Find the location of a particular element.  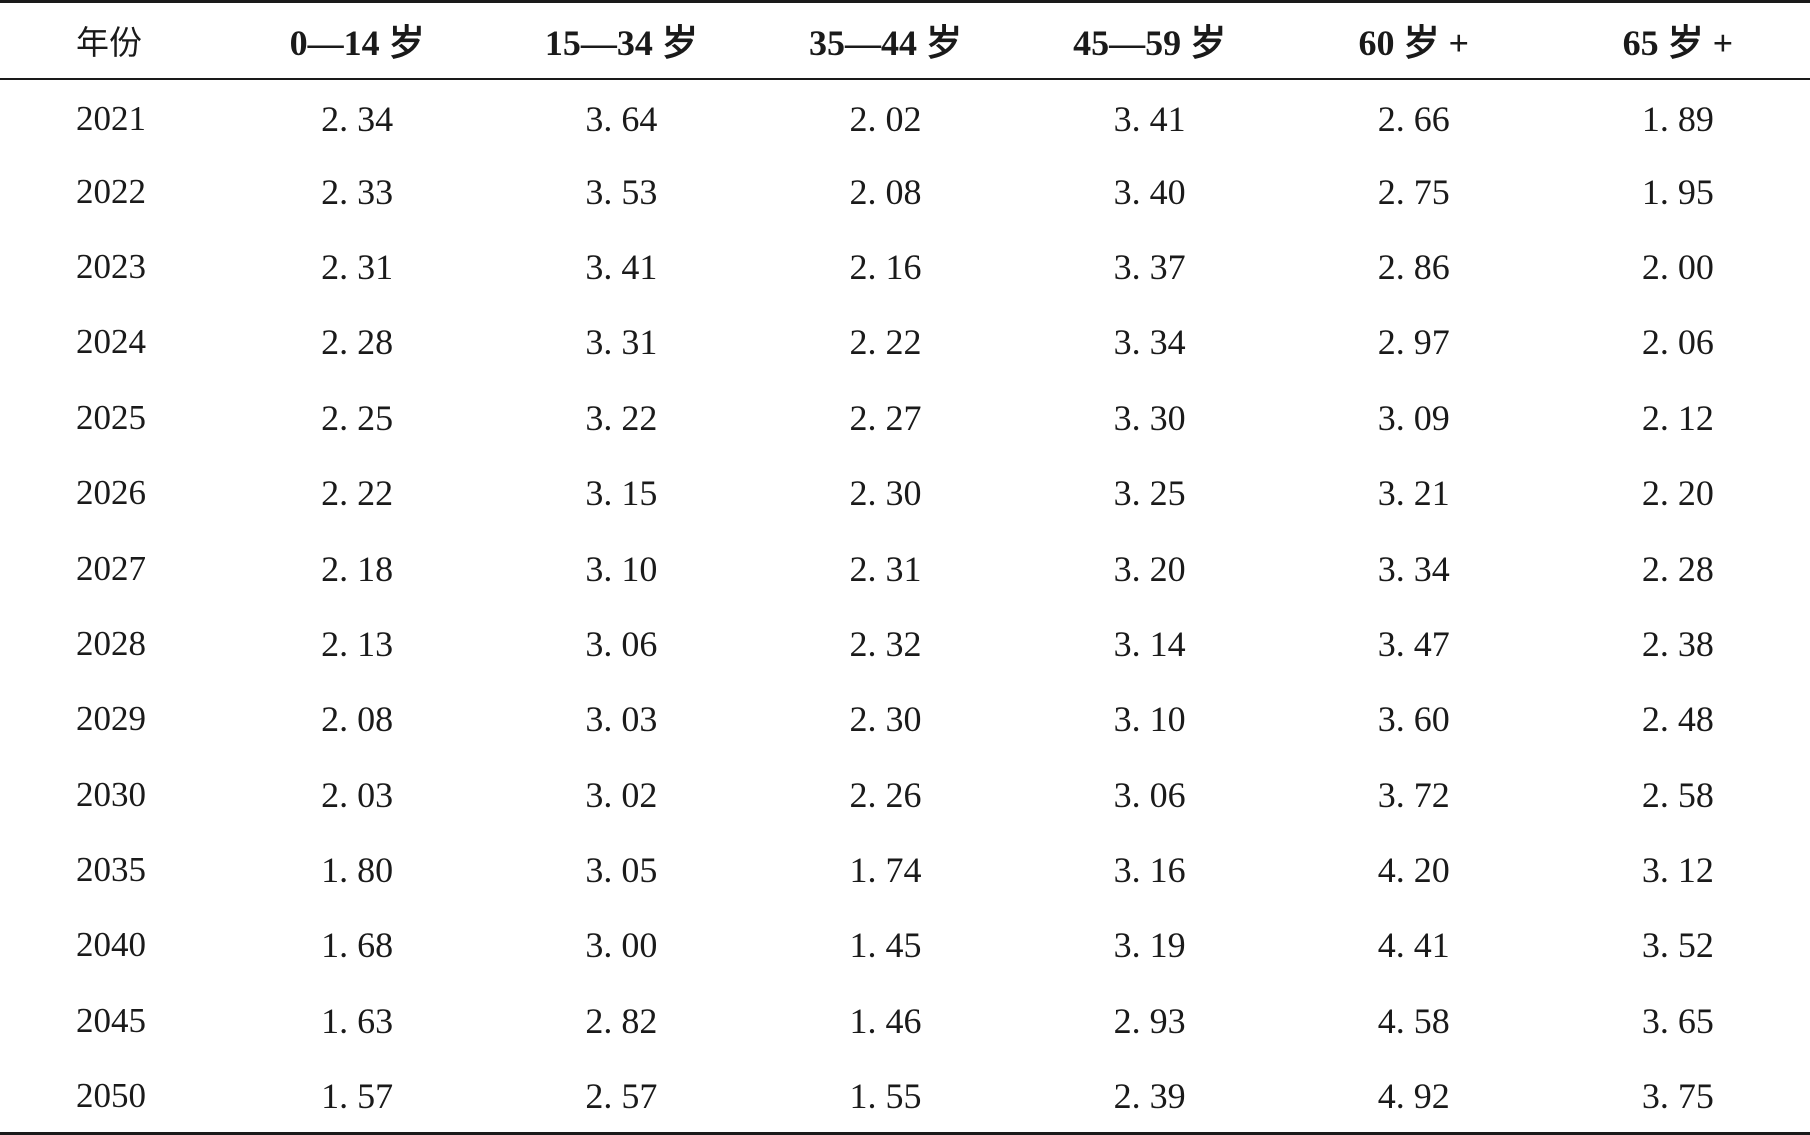

cell-age-15-34: 2. 57 is located at coordinates (621, 1096).